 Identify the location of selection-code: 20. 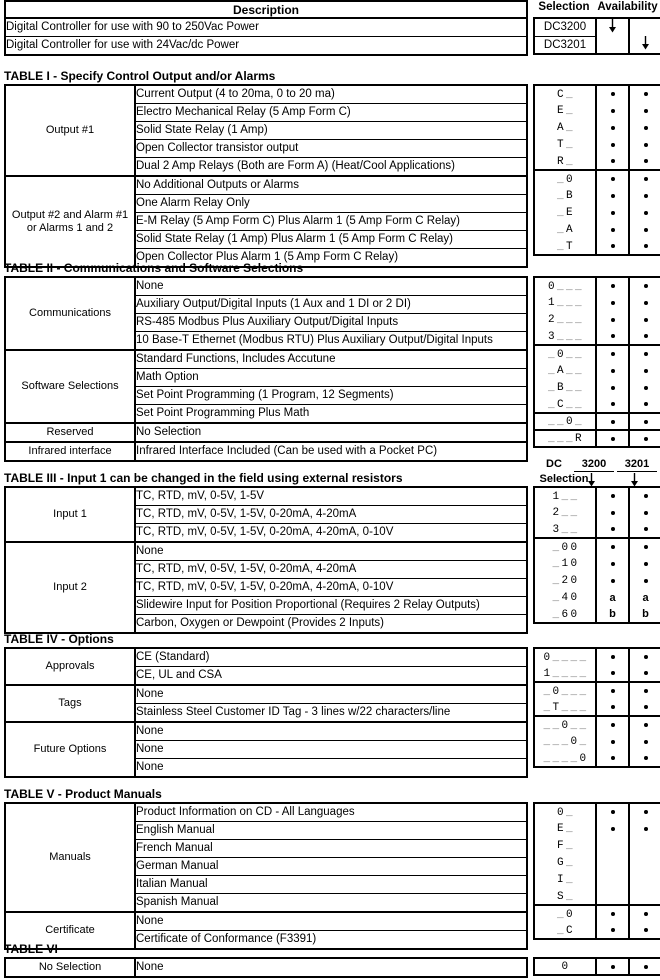
(565, 581).